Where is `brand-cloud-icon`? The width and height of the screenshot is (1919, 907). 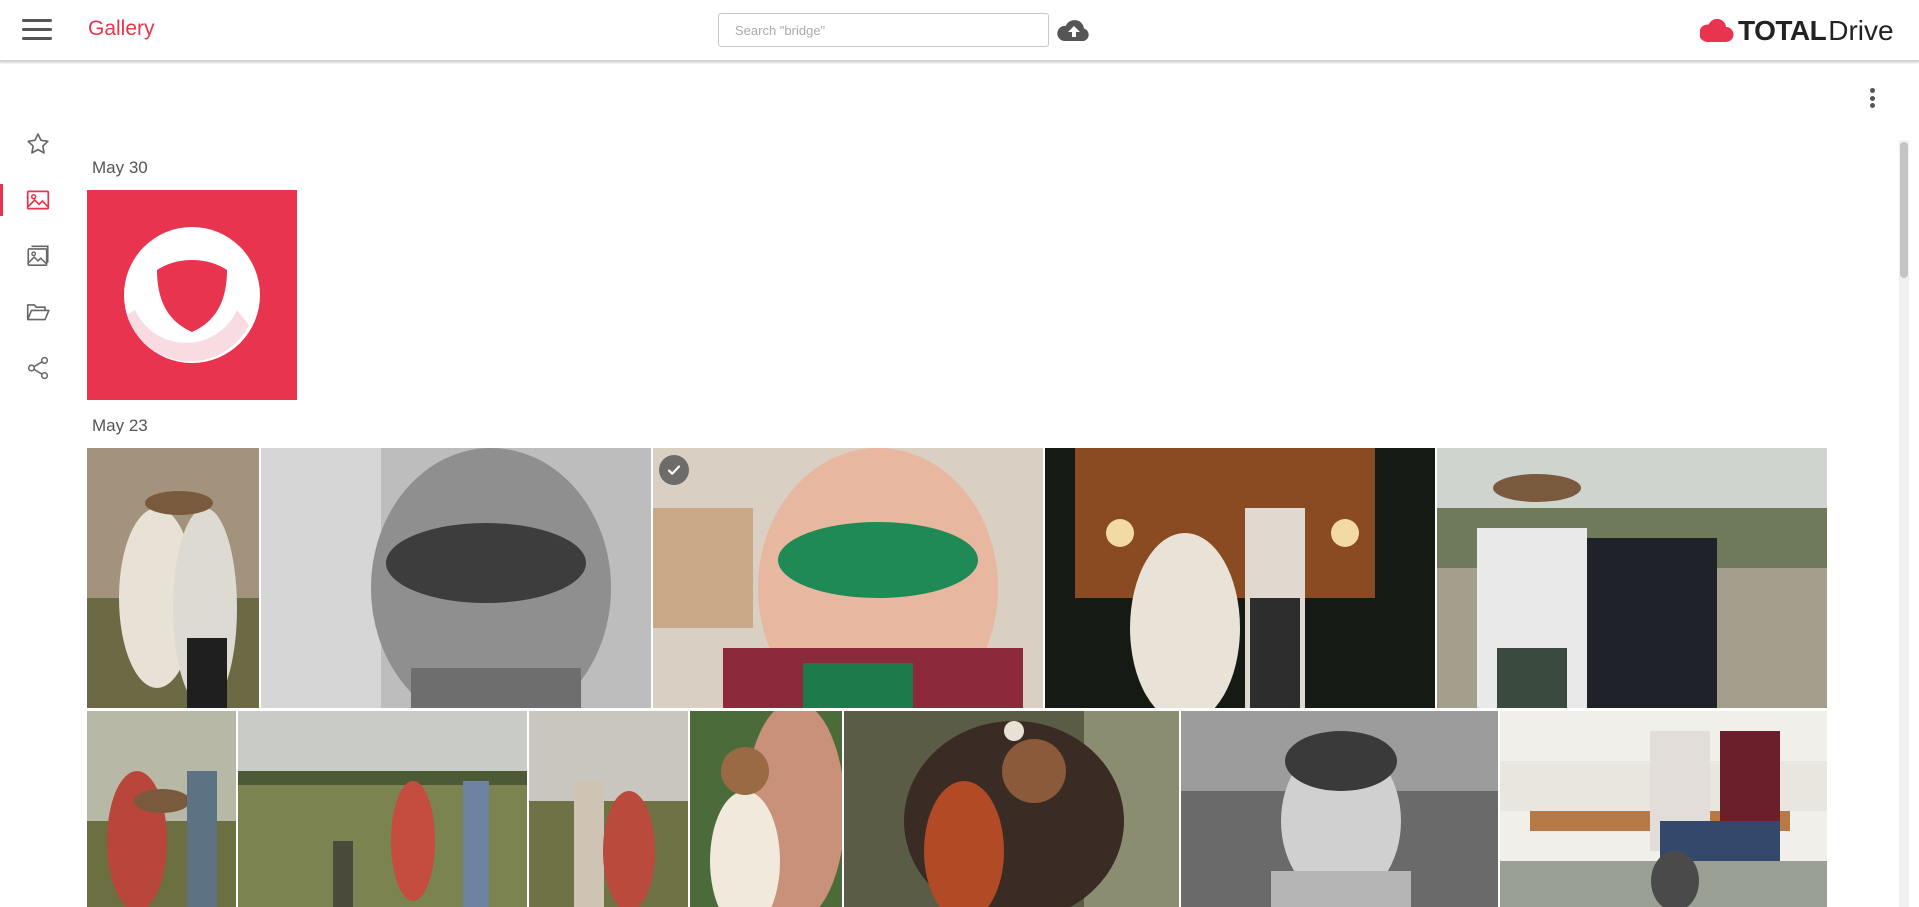 brand-cloud-icon is located at coordinates (1717, 30).